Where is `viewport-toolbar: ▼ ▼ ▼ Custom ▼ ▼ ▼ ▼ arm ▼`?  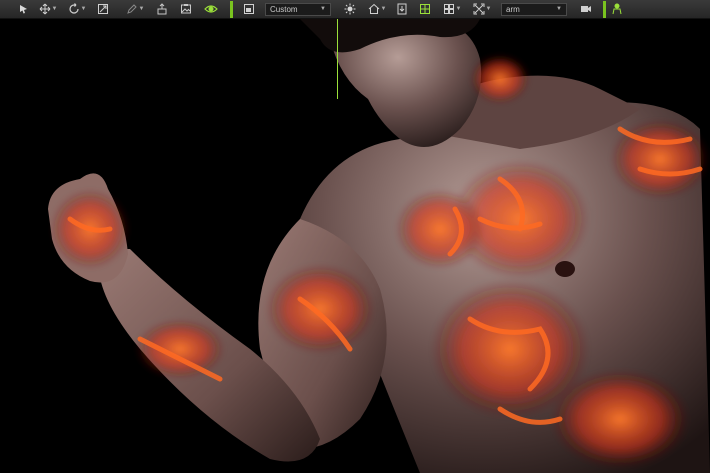 viewport-toolbar: ▼ ▼ ▼ Custom ▼ ▼ ▼ ▼ arm ▼ is located at coordinates (355, 9).